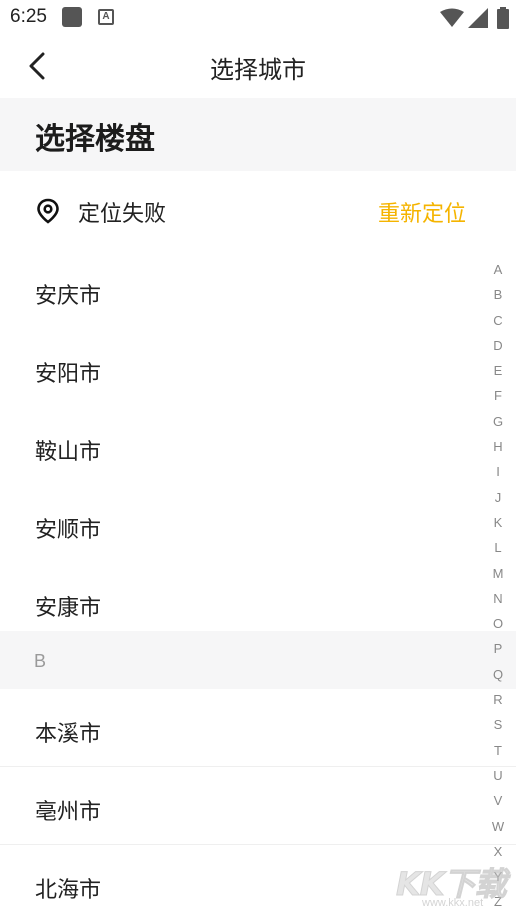 The height and width of the screenshot is (919, 516). What do you see at coordinates (498, 577) in the screenshot?
I see `alphabet-index-letter: M` at bounding box center [498, 577].